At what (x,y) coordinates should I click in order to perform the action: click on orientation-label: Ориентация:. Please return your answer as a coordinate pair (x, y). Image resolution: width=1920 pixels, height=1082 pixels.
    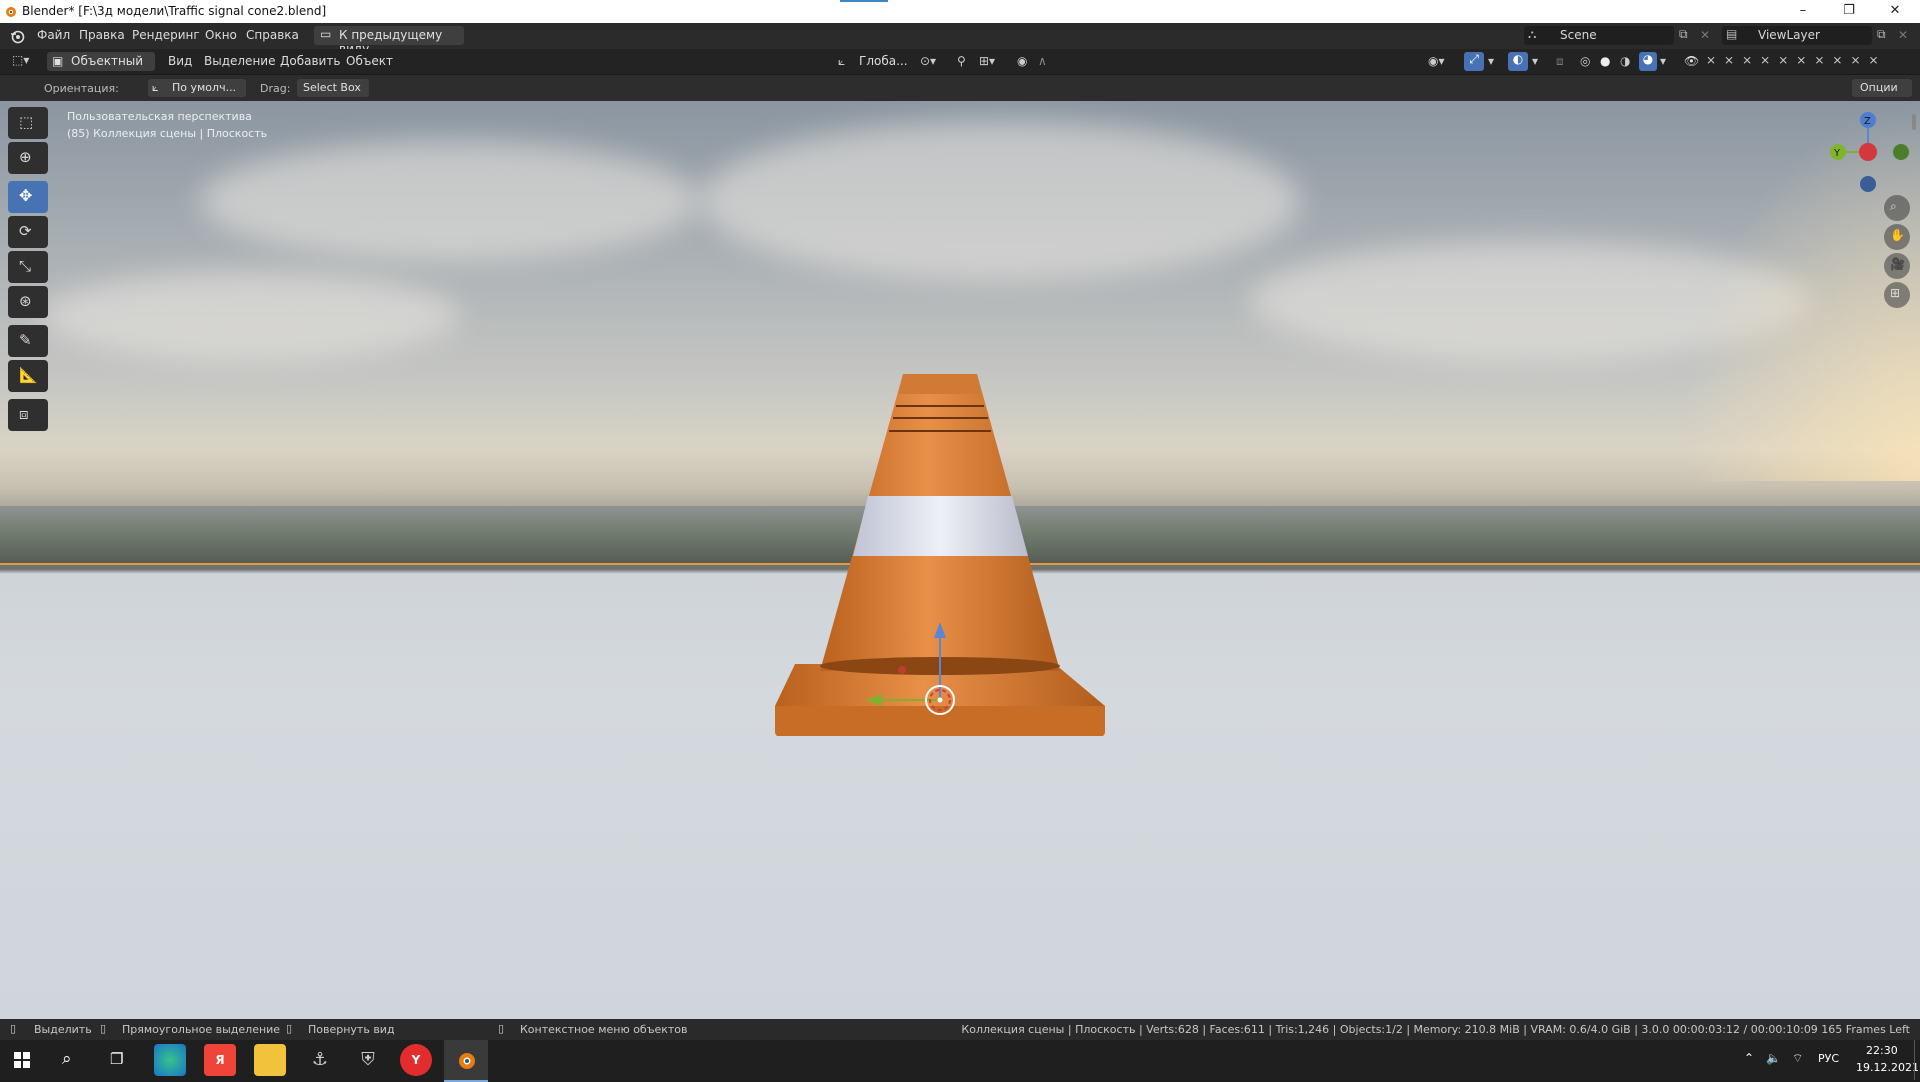
    Looking at the image, I should click on (81, 88).